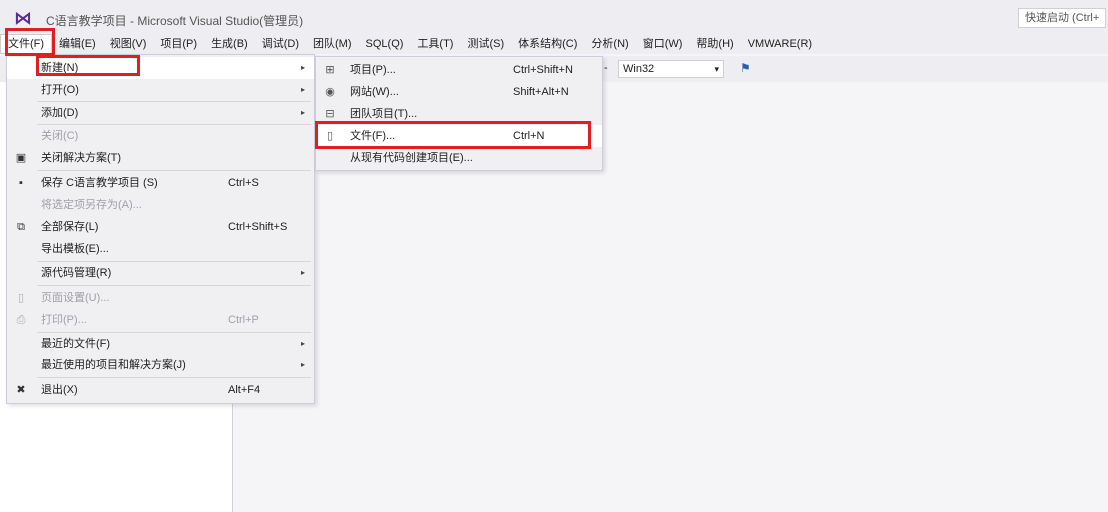 The width and height of the screenshot is (1108, 512). I want to click on menu-item-open: 打开(O) ▸, so click(160, 90).